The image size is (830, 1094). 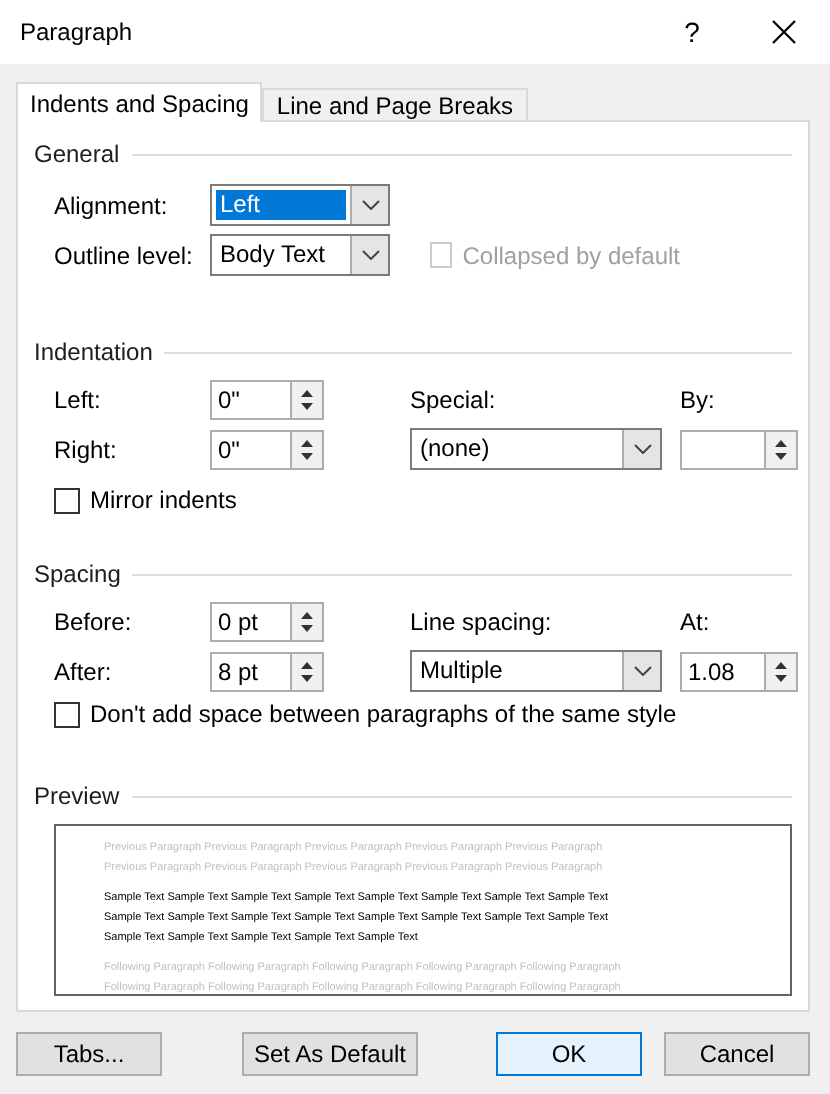 I want to click on spin-field: 1.08, so click(x=739, y=671).